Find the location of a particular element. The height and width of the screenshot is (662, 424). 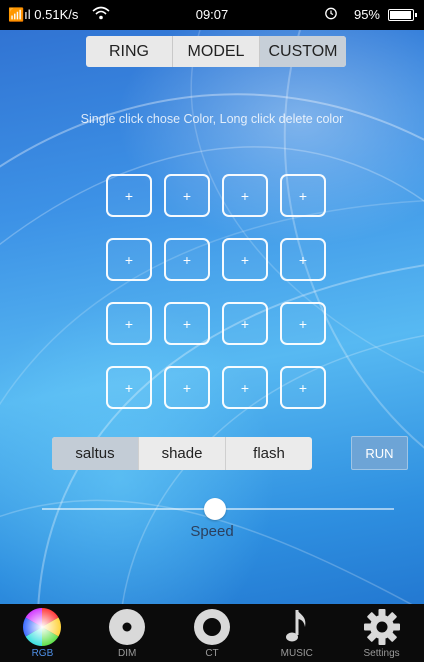

run-button: RUN is located at coordinates (379, 453).